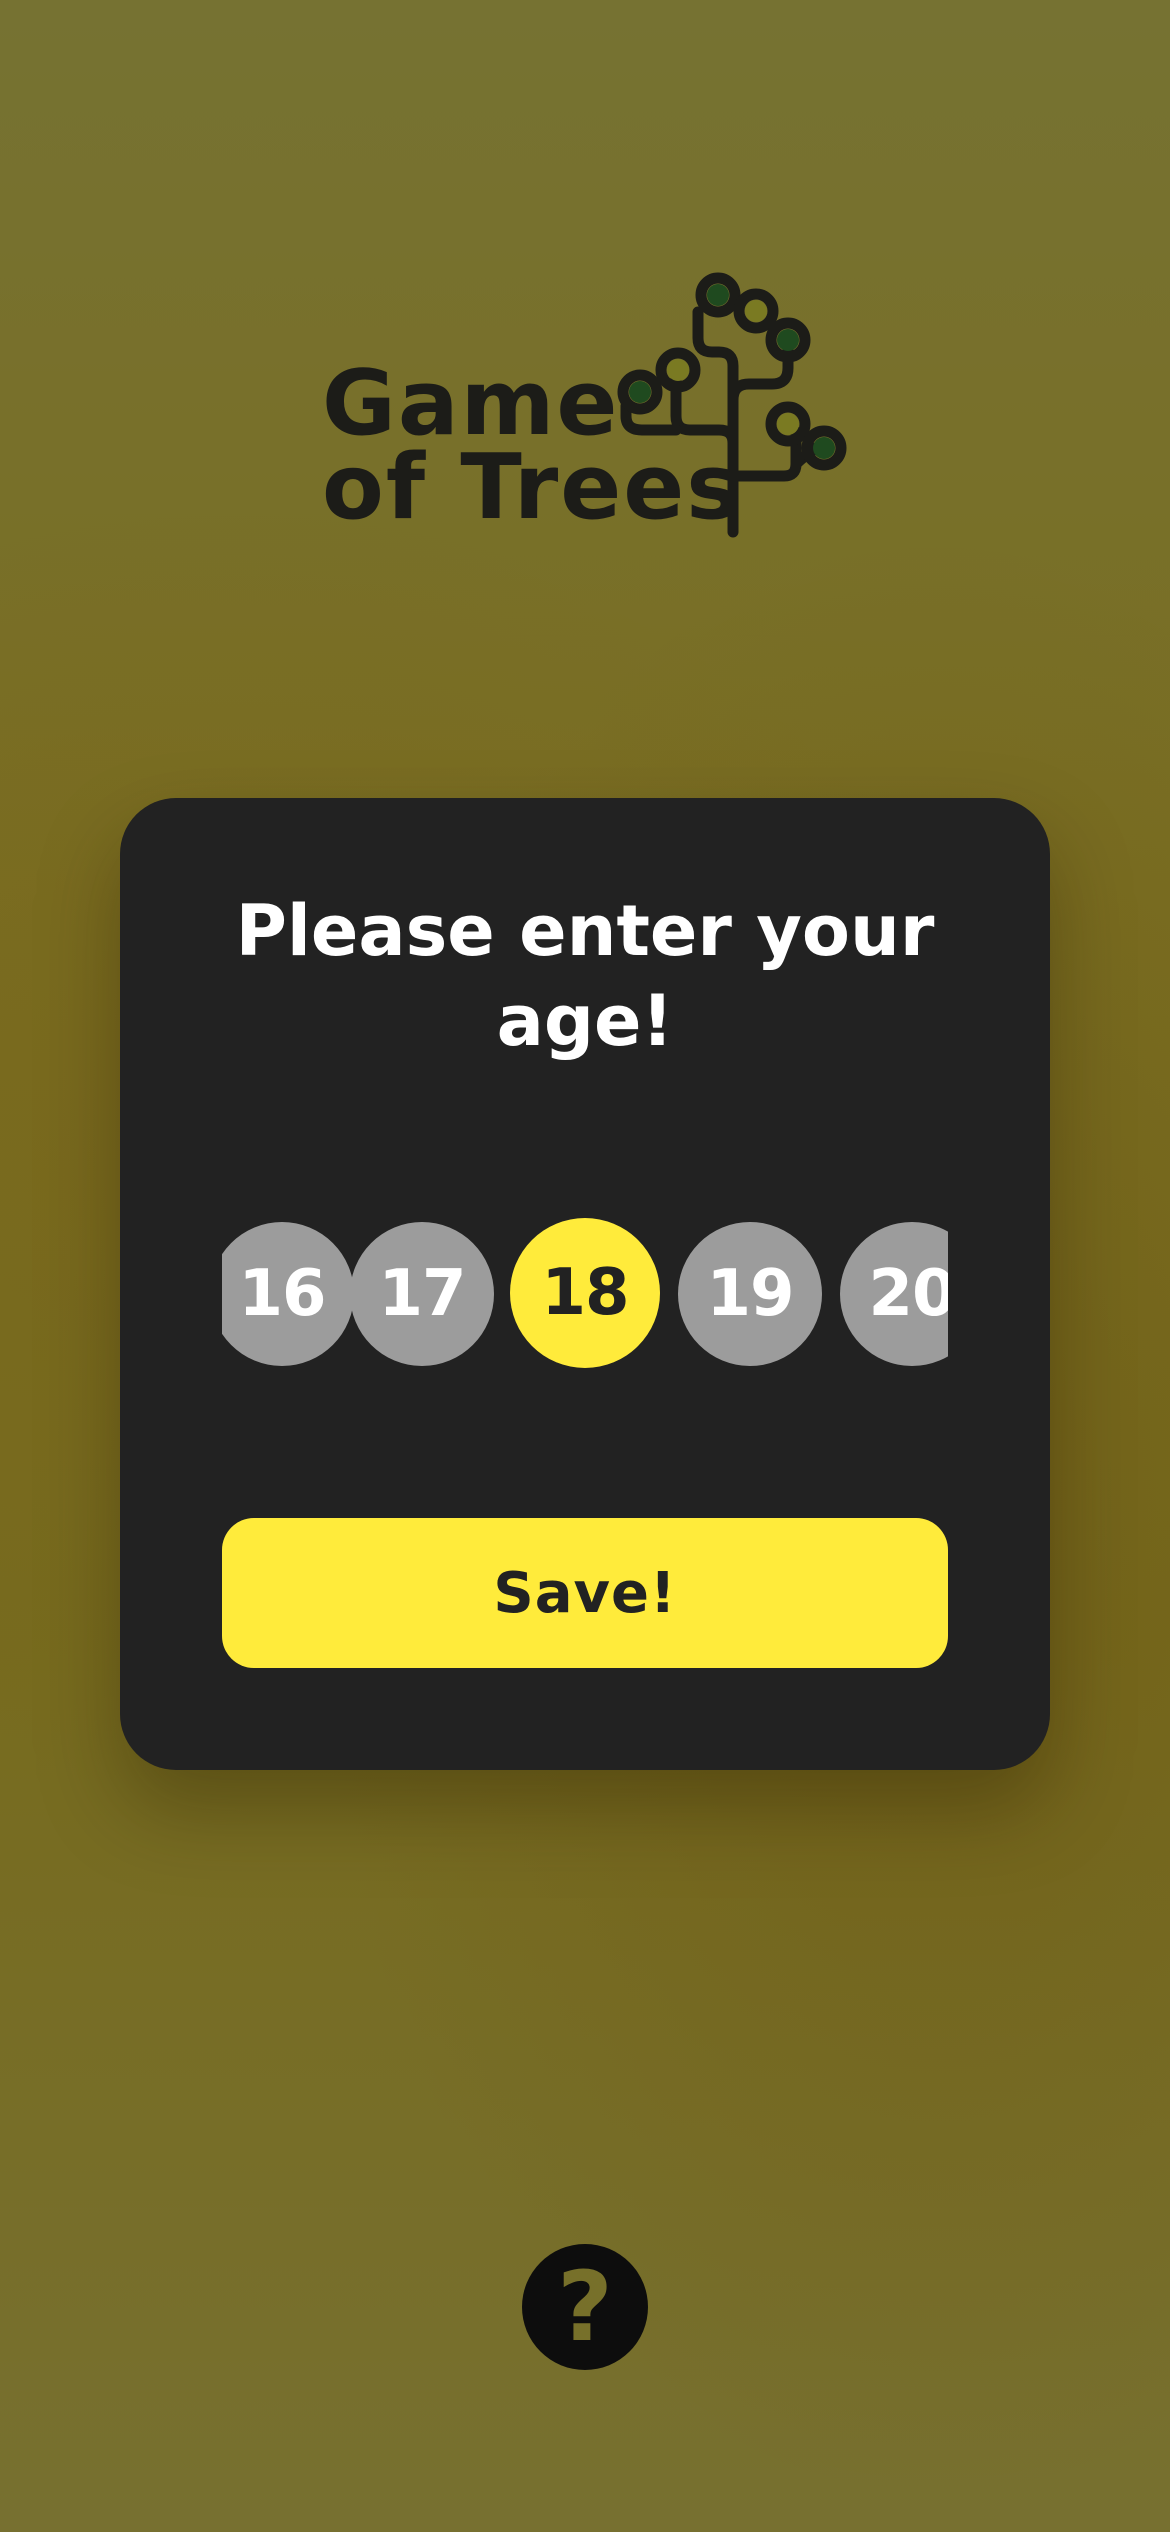 This screenshot has height=2532, width=1170. I want to click on age-option-19: 19, so click(750, 1294).